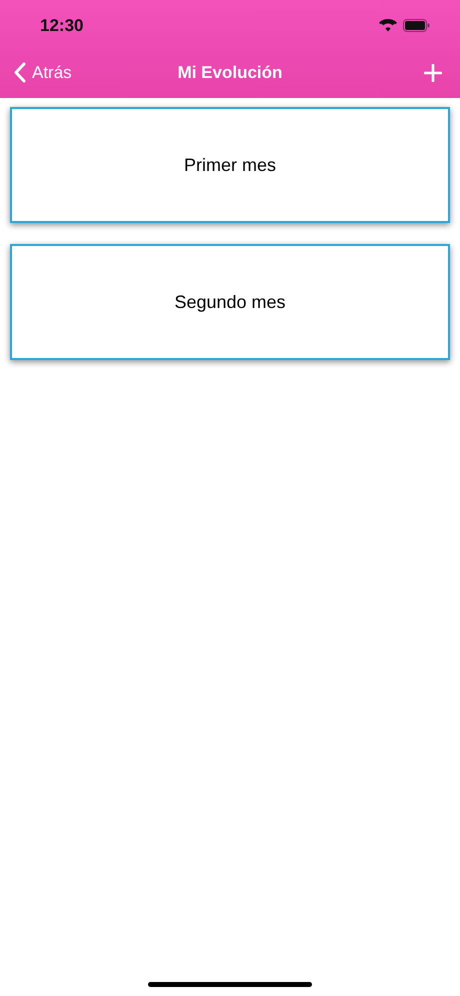  Describe the element at coordinates (62, 25) in the screenshot. I see `status-time: 12:30` at that location.